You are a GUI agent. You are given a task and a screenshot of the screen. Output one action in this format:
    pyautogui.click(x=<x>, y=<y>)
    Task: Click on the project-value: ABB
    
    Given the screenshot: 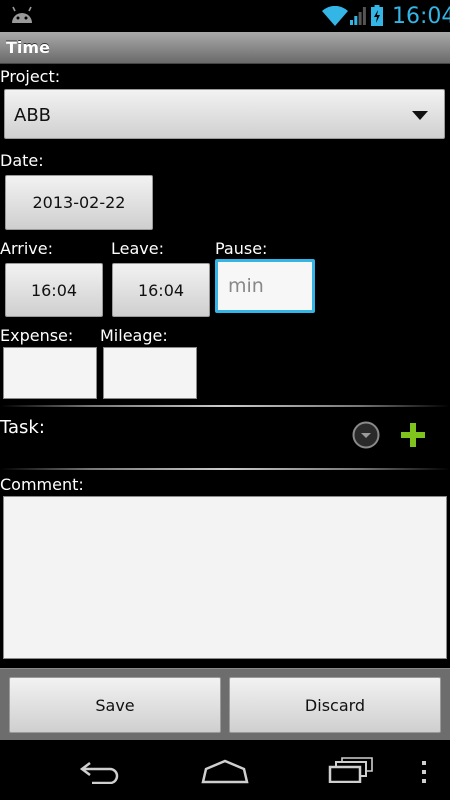 What is the action you would take?
    pyautogui.click(x=33, y=115)
    